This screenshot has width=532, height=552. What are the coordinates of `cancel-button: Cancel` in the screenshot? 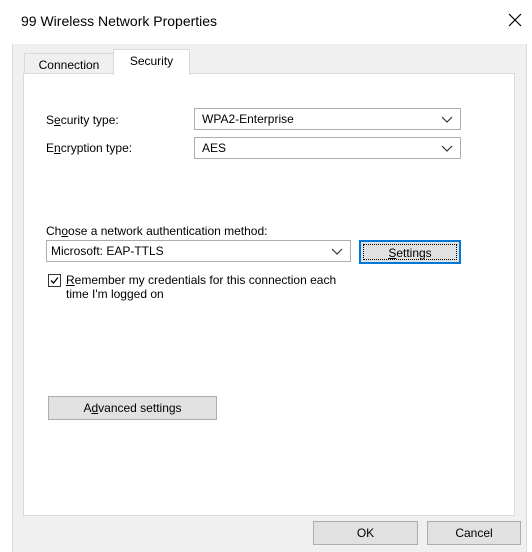 It's located at (474, 533).